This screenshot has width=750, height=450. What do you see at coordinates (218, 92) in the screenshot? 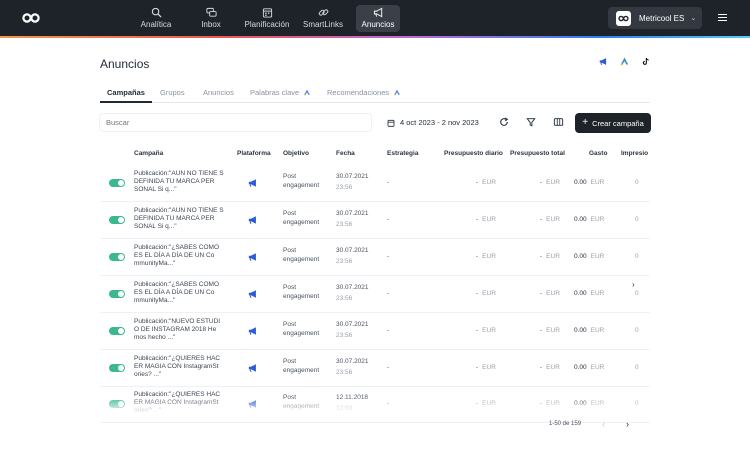
I see `tab-anuncios: Anuncios` at bounding box center [218, 92].